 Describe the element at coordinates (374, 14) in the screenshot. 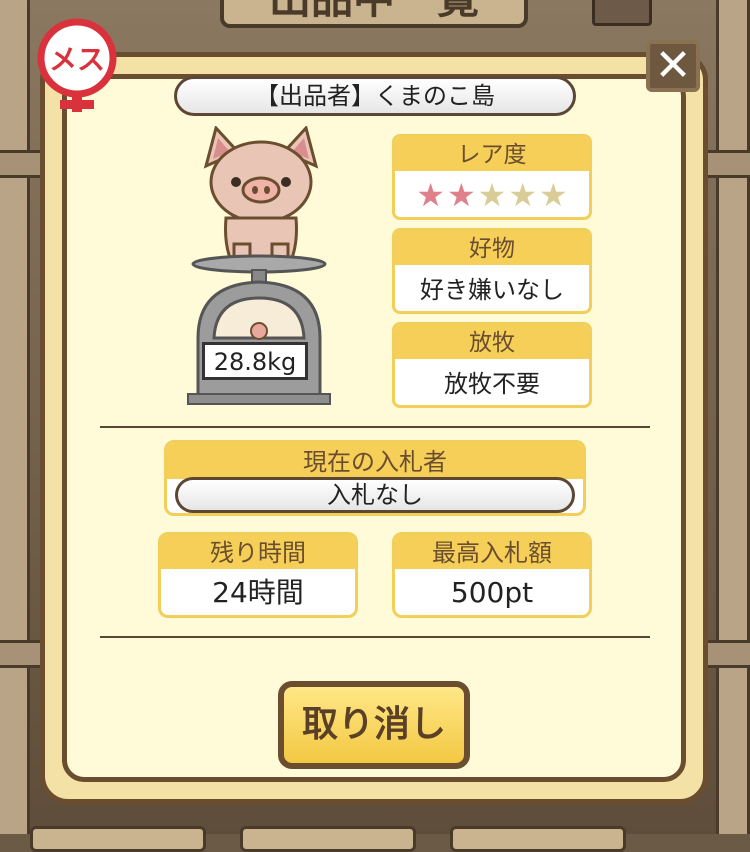

I see `background-screen-title: 出品中一覧` at that location.